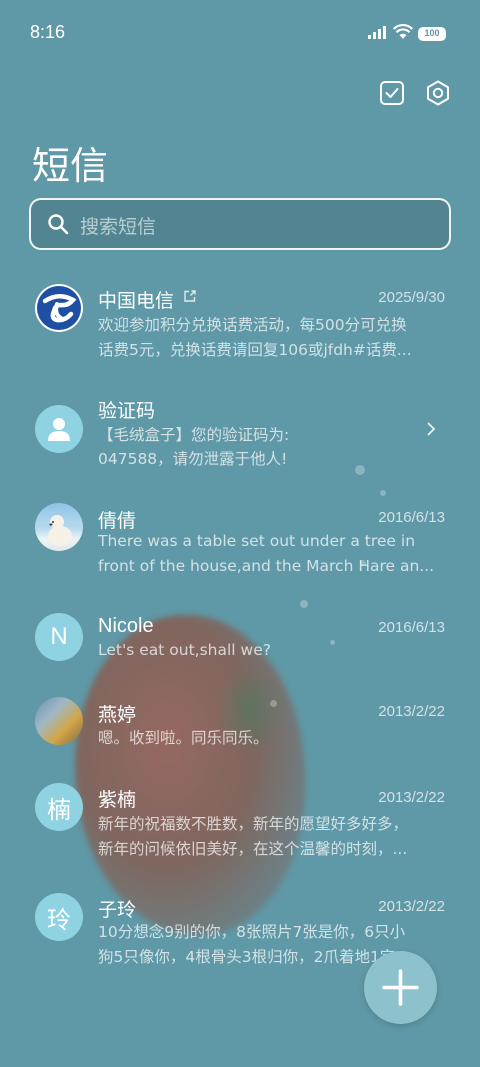 This screenshot has width=480, height=1067. What do you see at coordinates (183, 738) in the screenshot?
I see `conversation-preview-line1: 嗯。收到啦。同乐同乐。` at bounding box center [183, 738].